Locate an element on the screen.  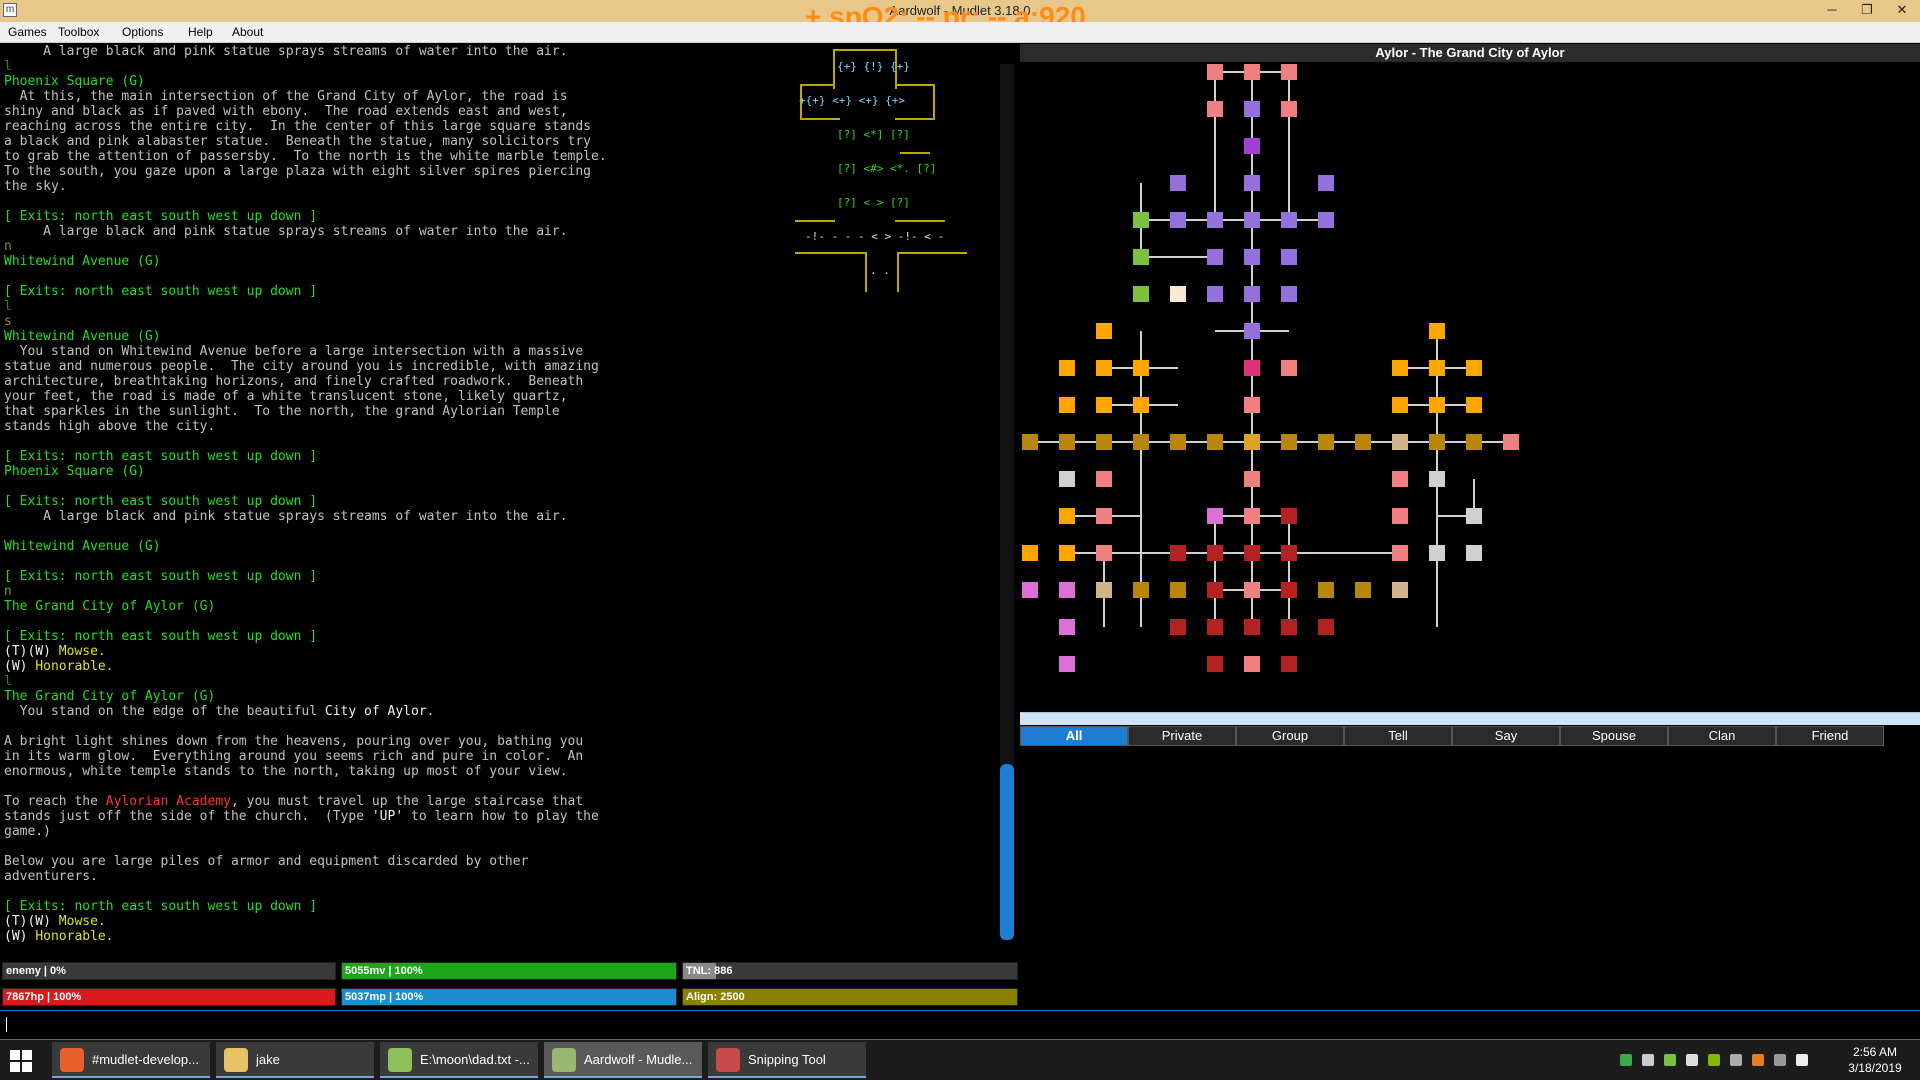
console-scroll-thumb is located at coordinates (1007, 852).